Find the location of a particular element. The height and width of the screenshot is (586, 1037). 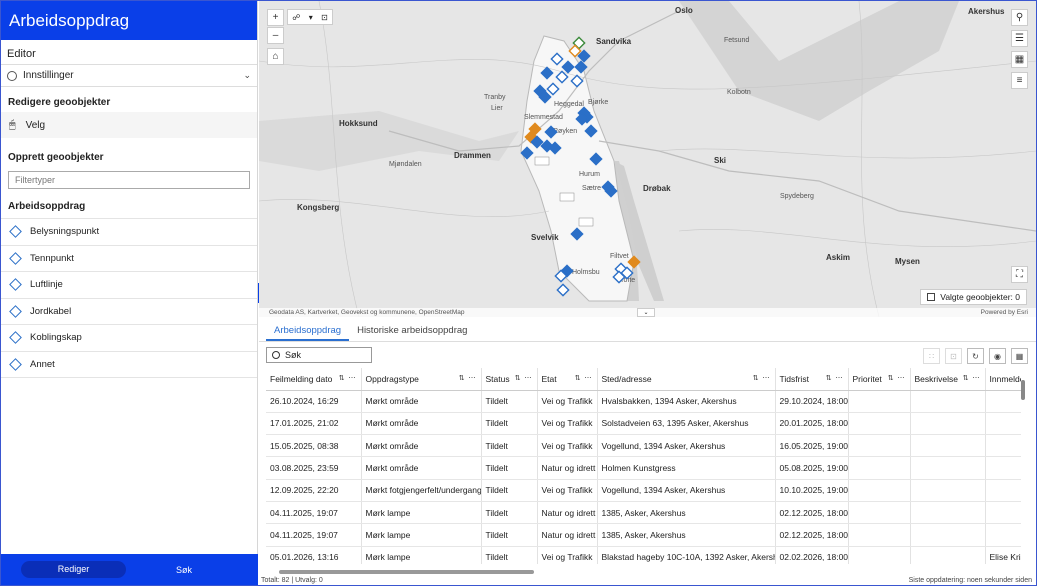

tab-arbeidsoppdrag: Arbeidsoppdrag is located at coordinates (308, 329).